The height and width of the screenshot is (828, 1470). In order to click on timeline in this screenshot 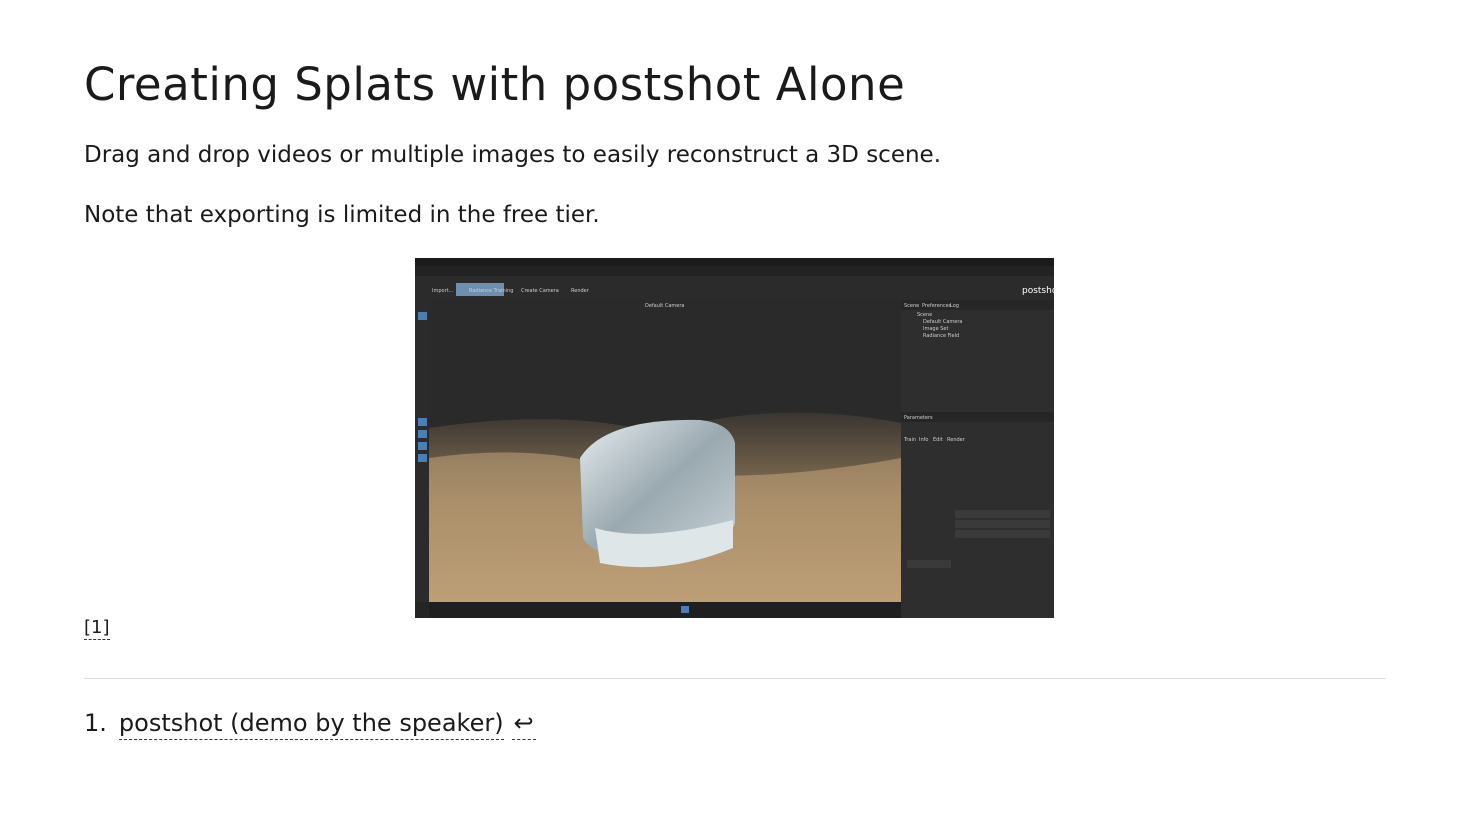, I will do `click(665, 610)`.